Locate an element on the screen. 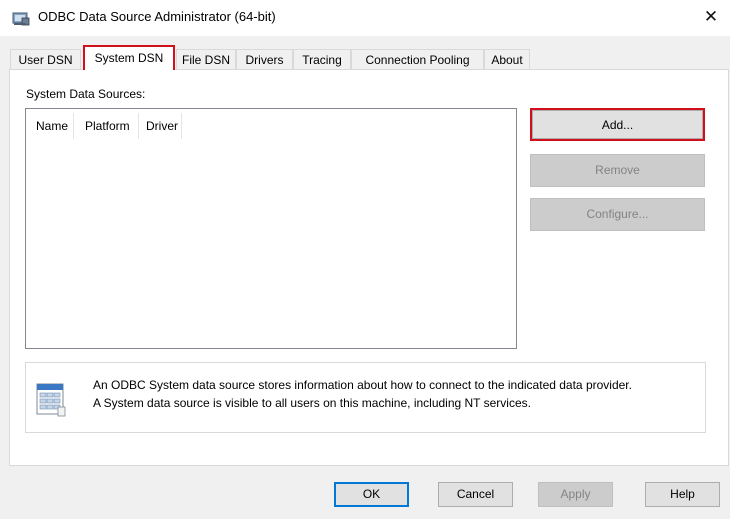 The width and height of the screenshot is (730, 519). data-source-info-icon is located at coordinates (51, 400).